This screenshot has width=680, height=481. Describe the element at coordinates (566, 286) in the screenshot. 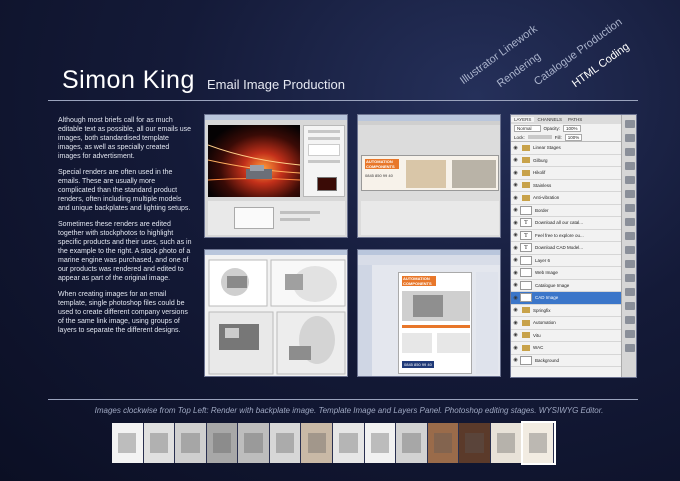

I see `layer-row: ◉ Catalogue Image` at that location.